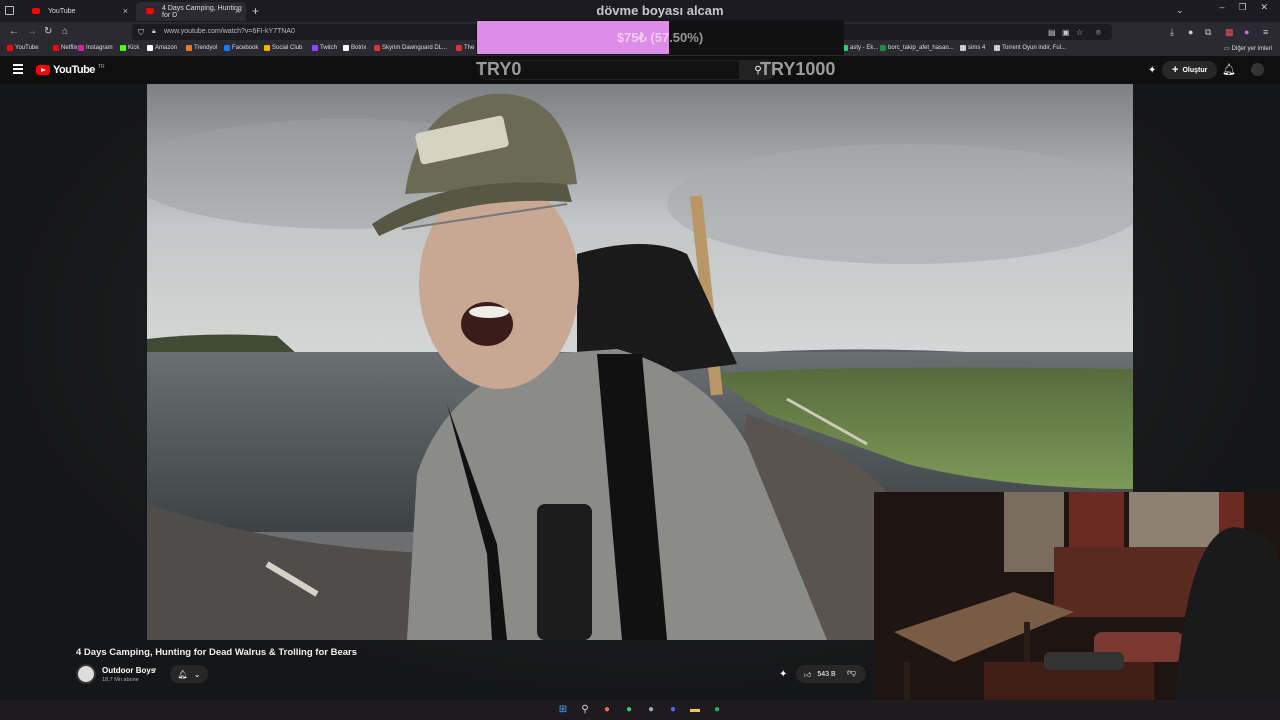 The width and height of the screenshot is (1280, 720). What do you see at coordinates (206, 48) in the screenshot?
I see `bookmark-label: Trendyol` at bounding box center [206, 48].